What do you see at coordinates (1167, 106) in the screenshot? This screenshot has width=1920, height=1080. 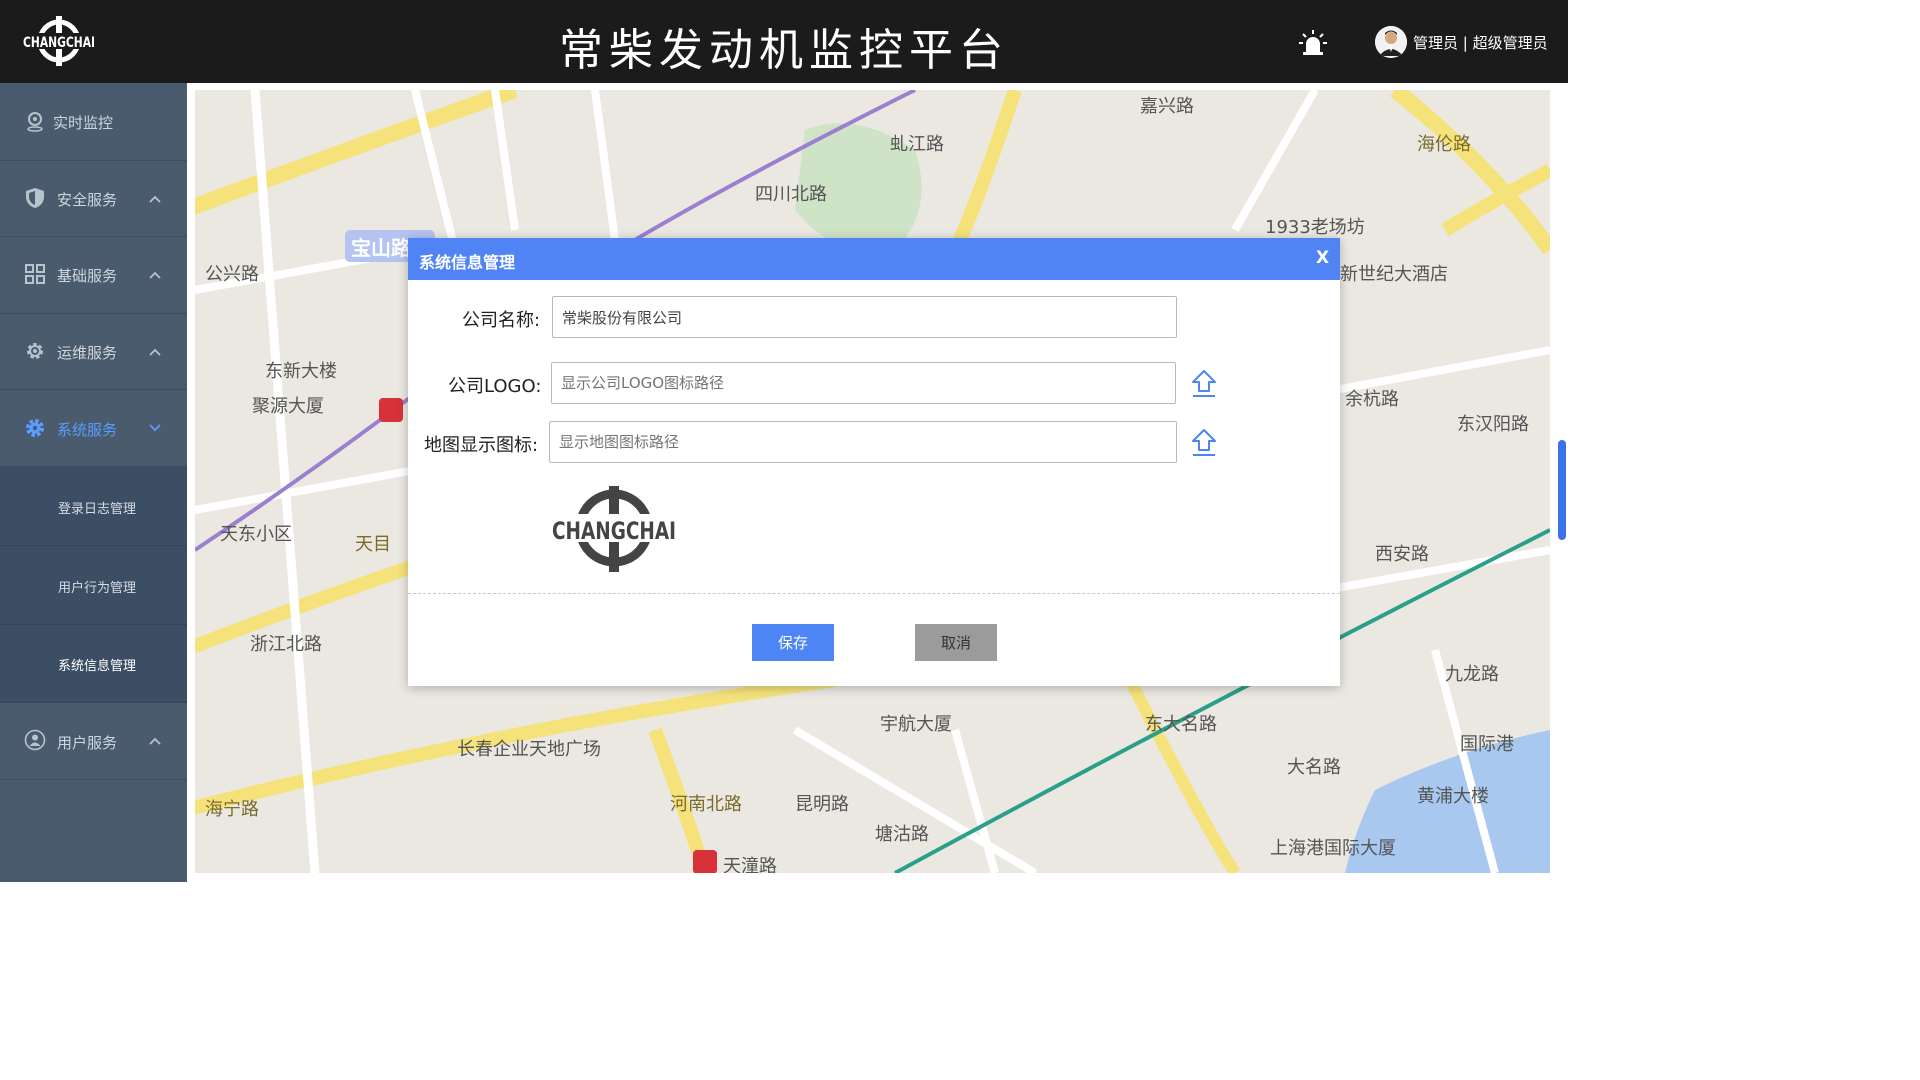 I see `map-label: 嘉兴路` at bounding box center [1167, 106].